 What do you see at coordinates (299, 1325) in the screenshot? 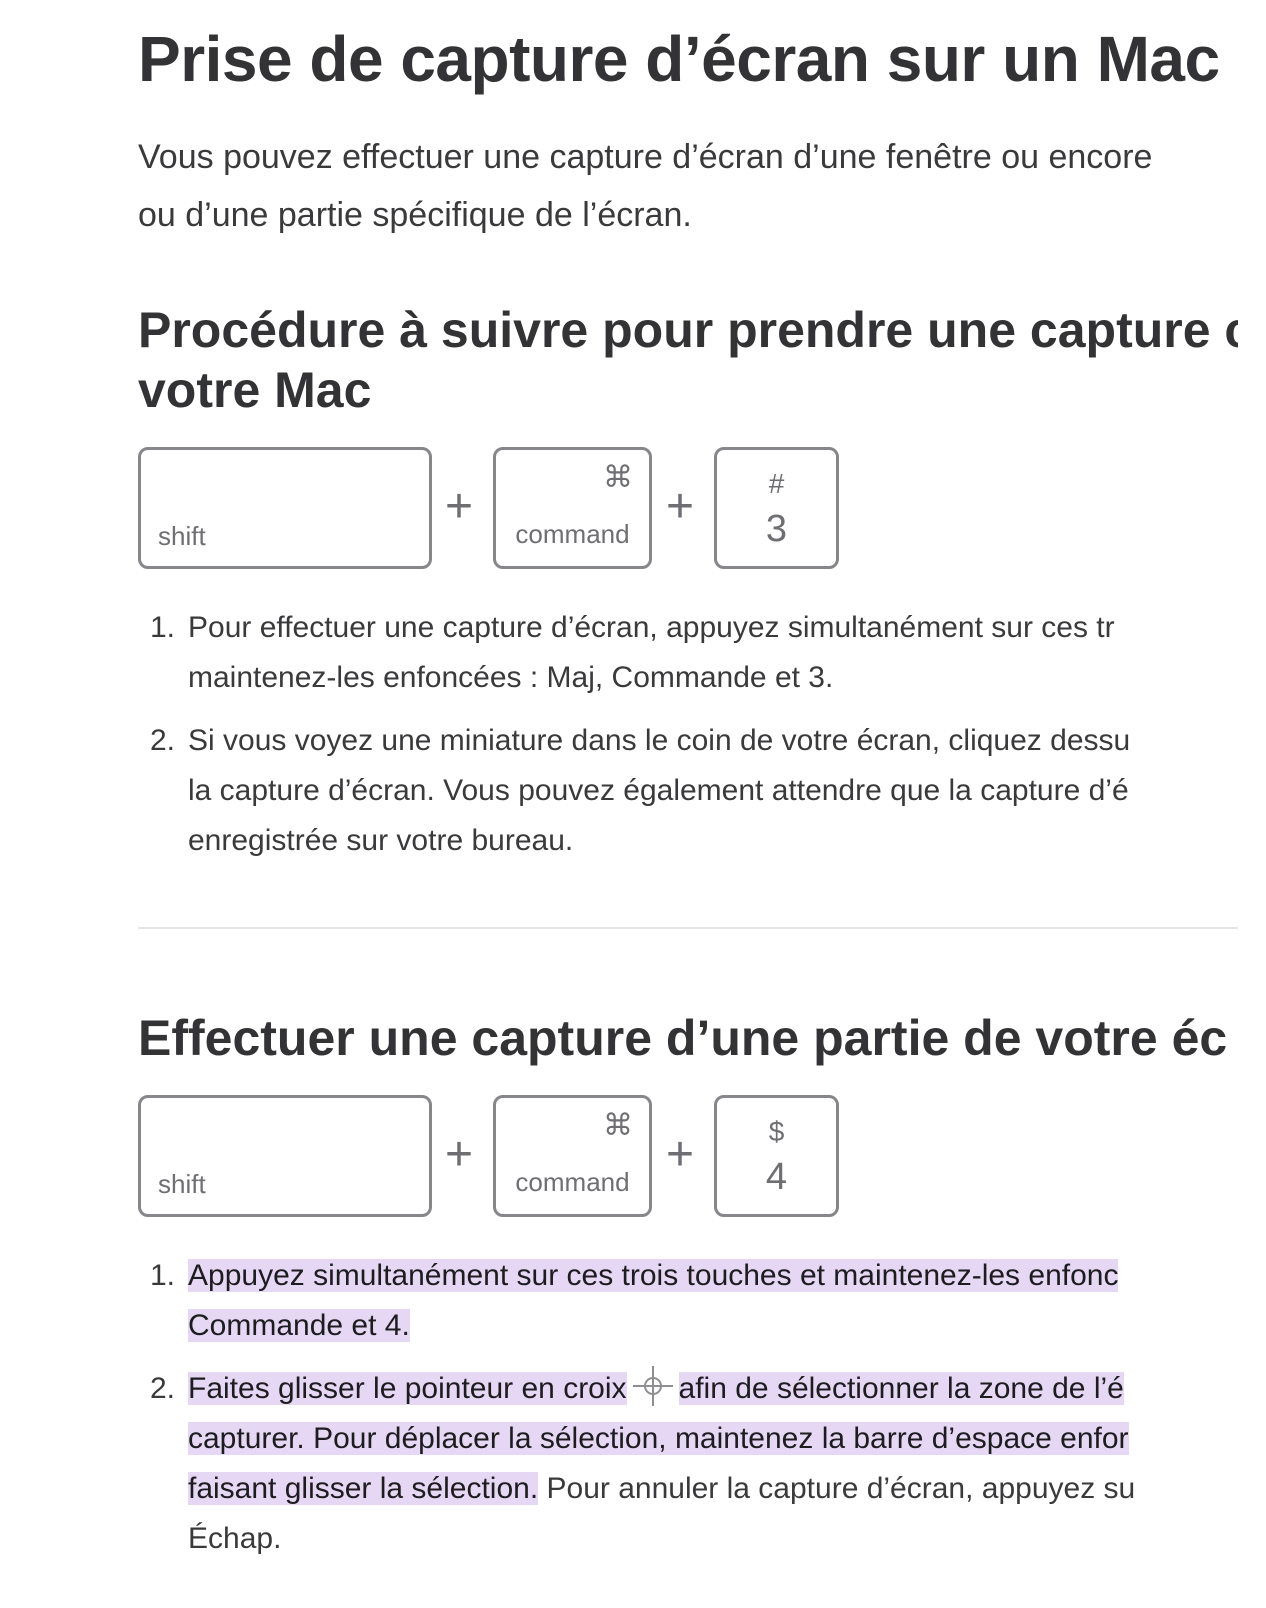
I see `selected-text: Commande et 4.` at bounding box center [299, 1325].